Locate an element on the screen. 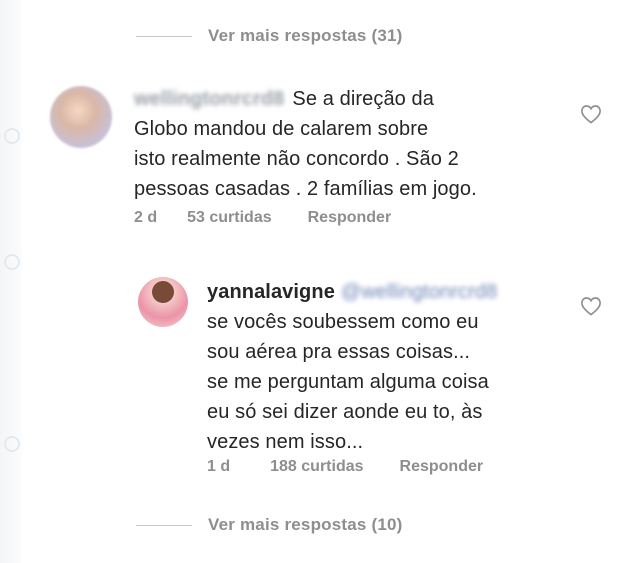  reply-meta: 1 d 188 curtidas Responder is located at coordinates (345, 467).